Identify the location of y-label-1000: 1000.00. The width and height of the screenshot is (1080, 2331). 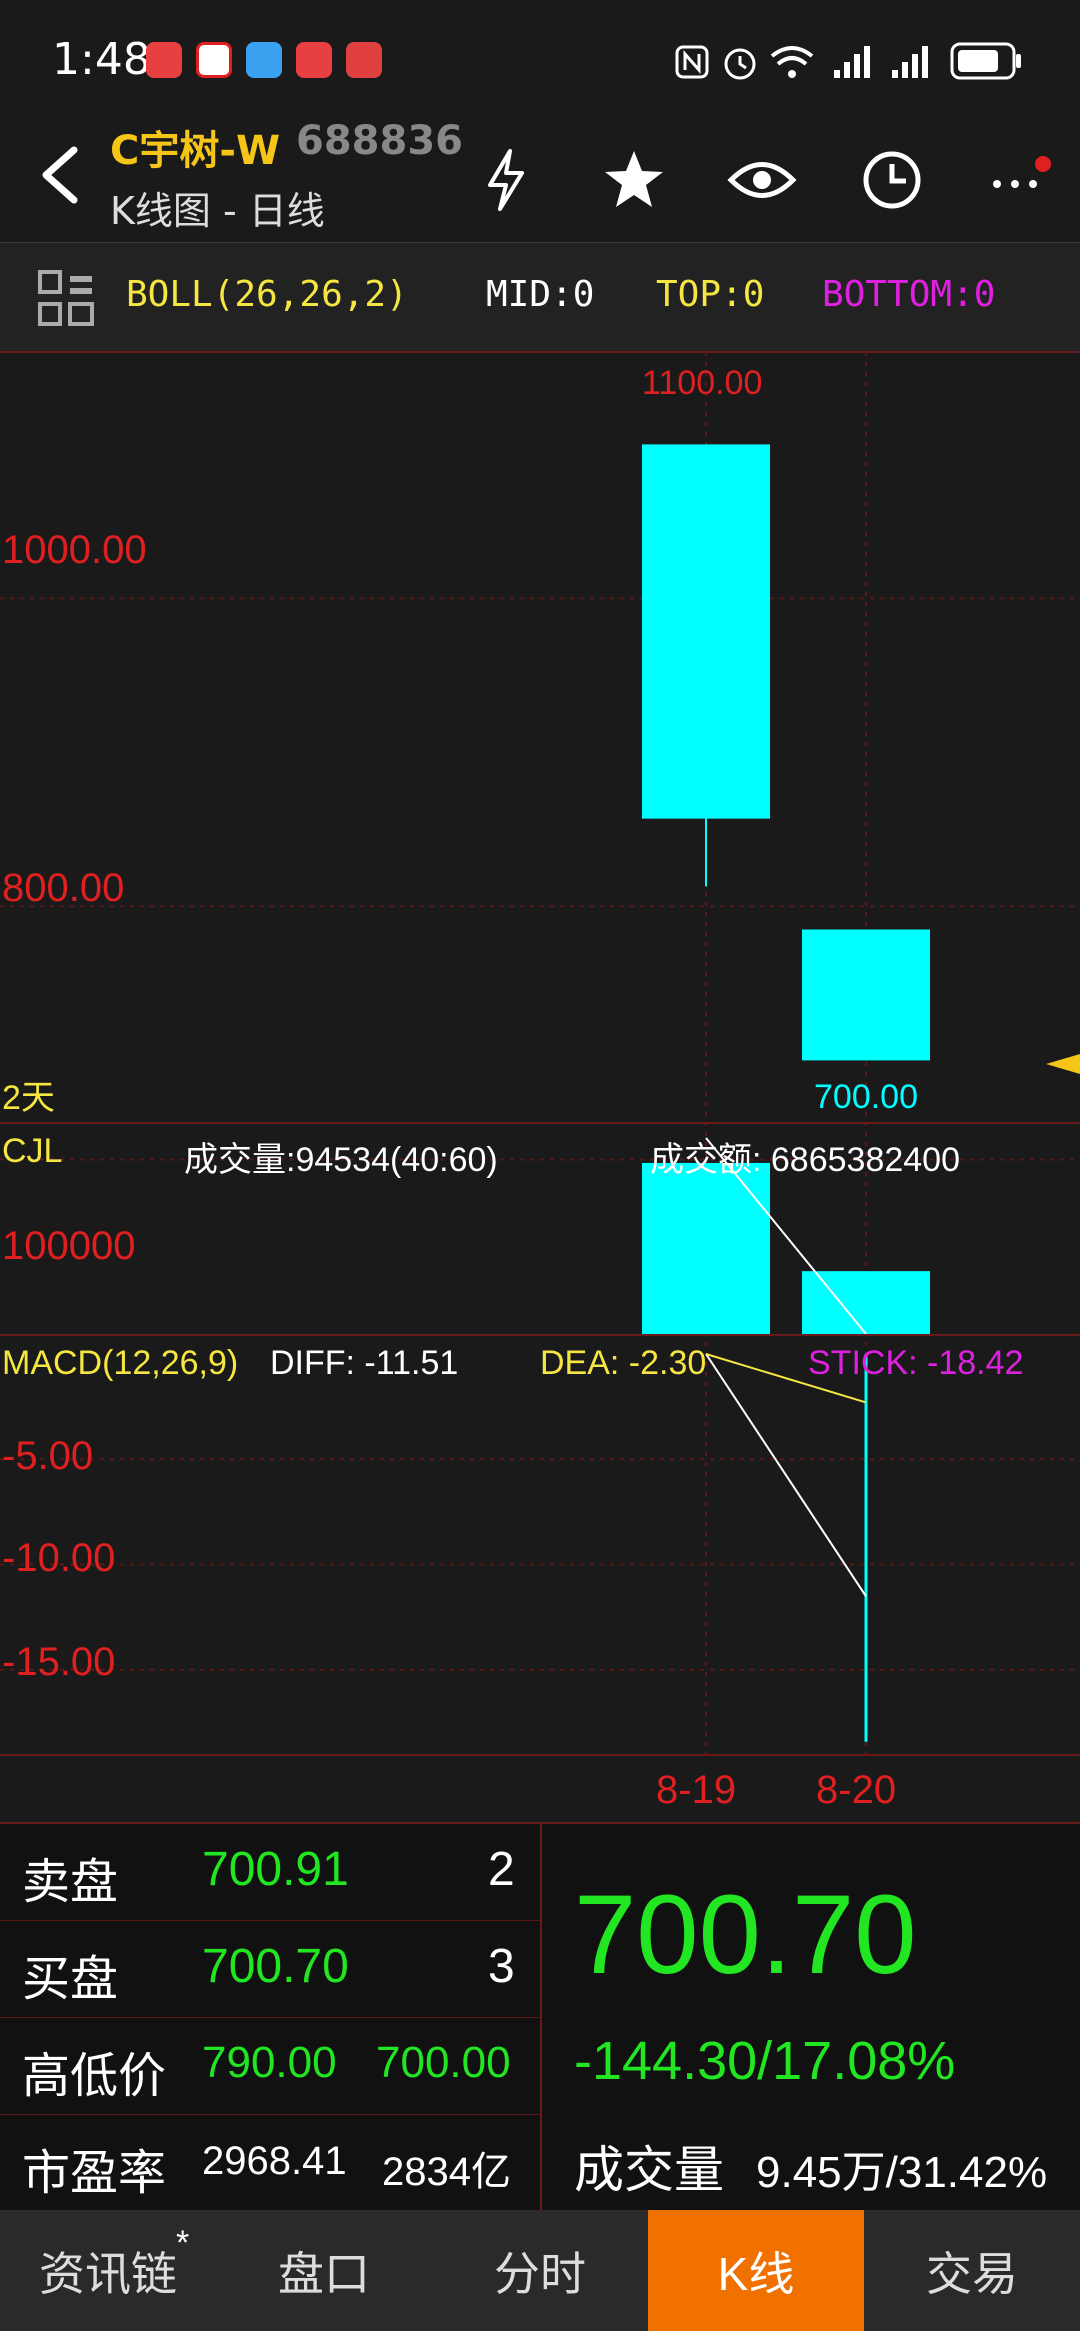
(74, 550).